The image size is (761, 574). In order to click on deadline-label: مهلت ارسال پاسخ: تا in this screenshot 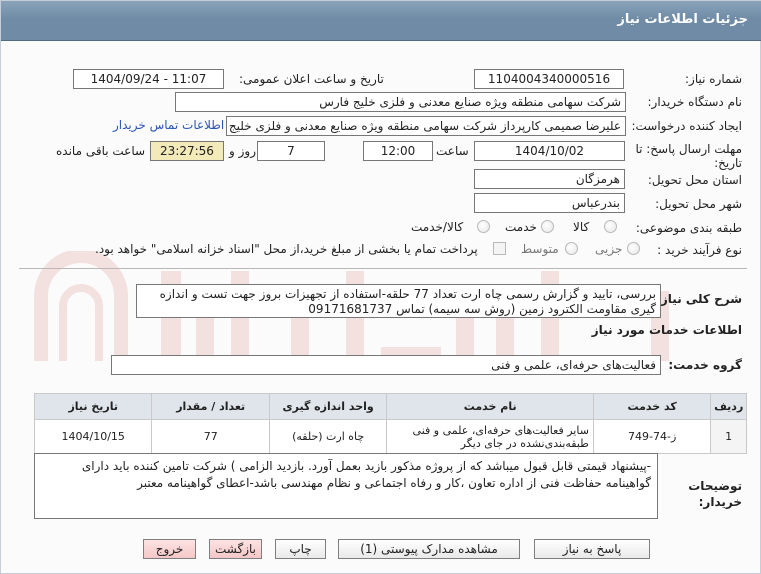, I will do `click(688, 149)`.